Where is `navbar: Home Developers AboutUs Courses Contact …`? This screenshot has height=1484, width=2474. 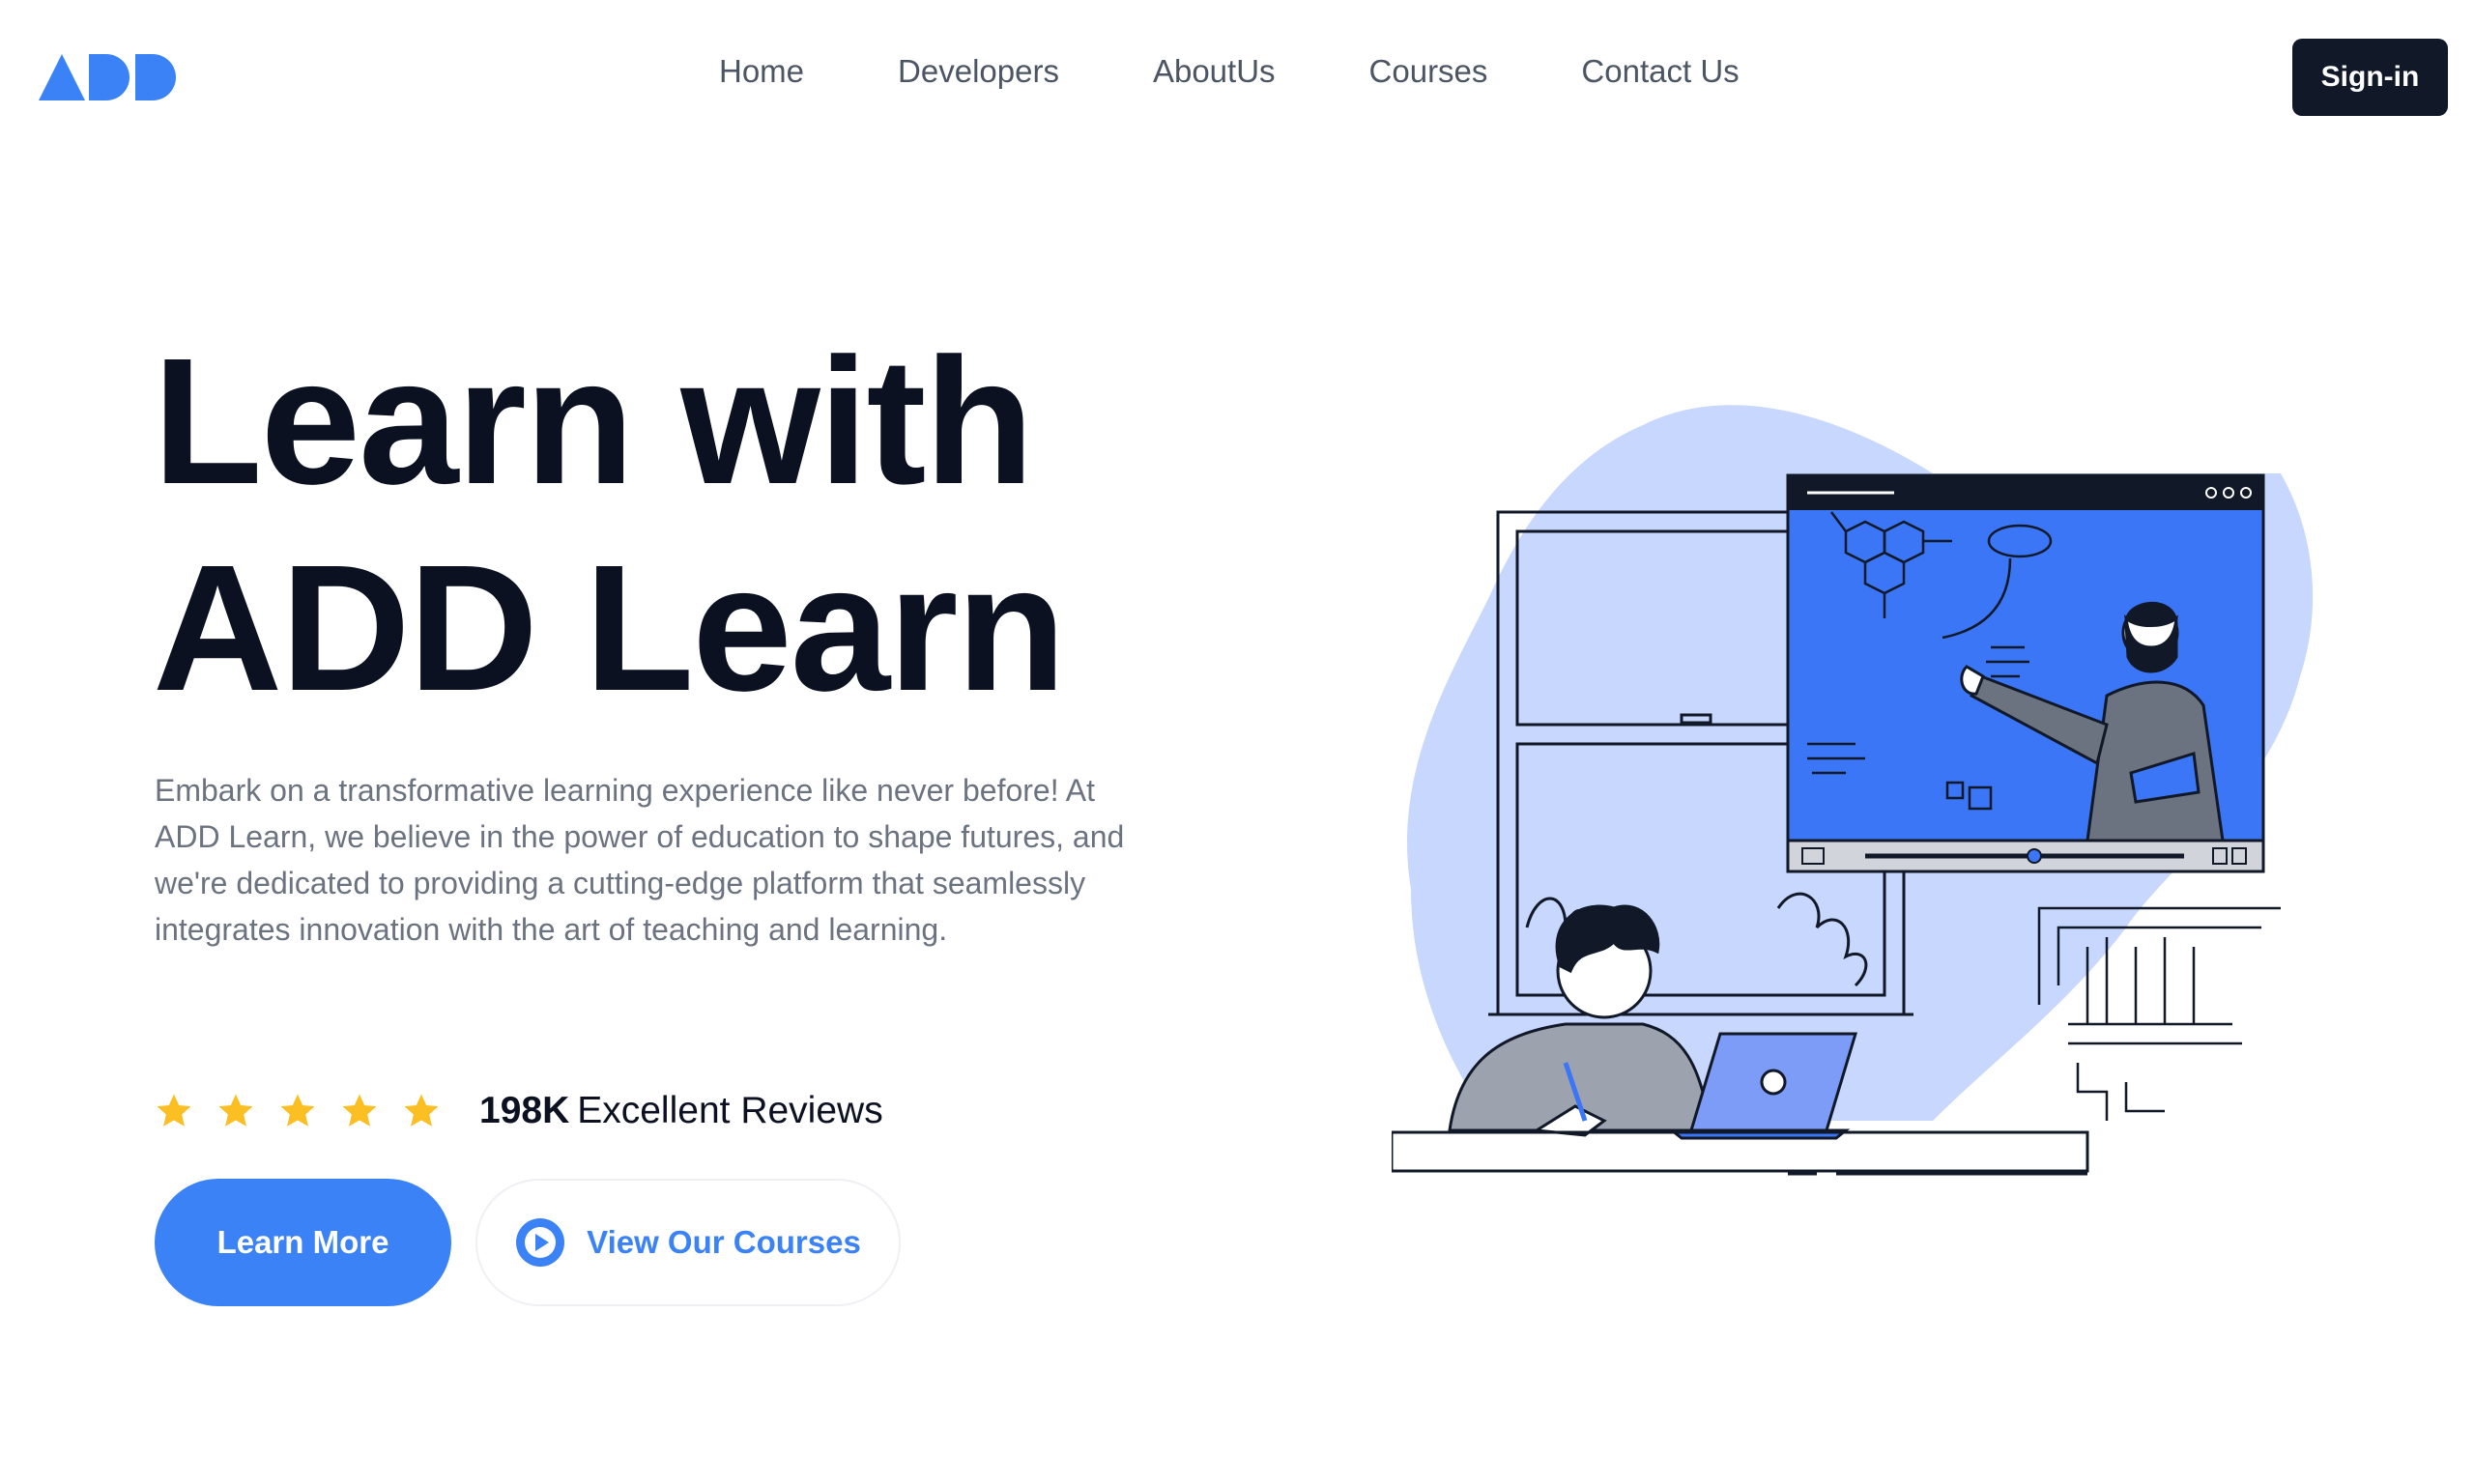
navbar: Home Developers AboutUs Courses Contact … is located at coordinates (1237, 77).